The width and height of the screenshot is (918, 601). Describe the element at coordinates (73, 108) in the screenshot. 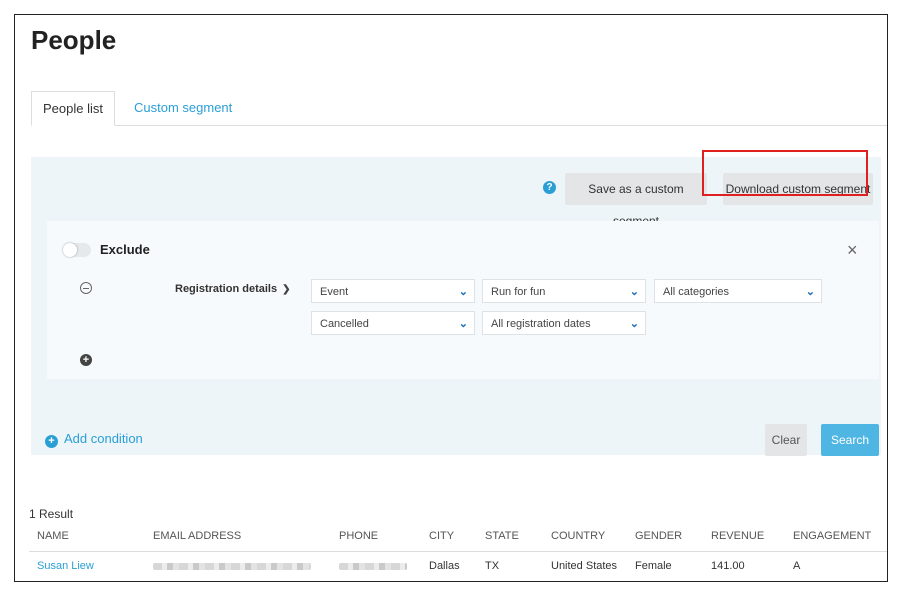

I see `tab-people-list: People list` at that location.